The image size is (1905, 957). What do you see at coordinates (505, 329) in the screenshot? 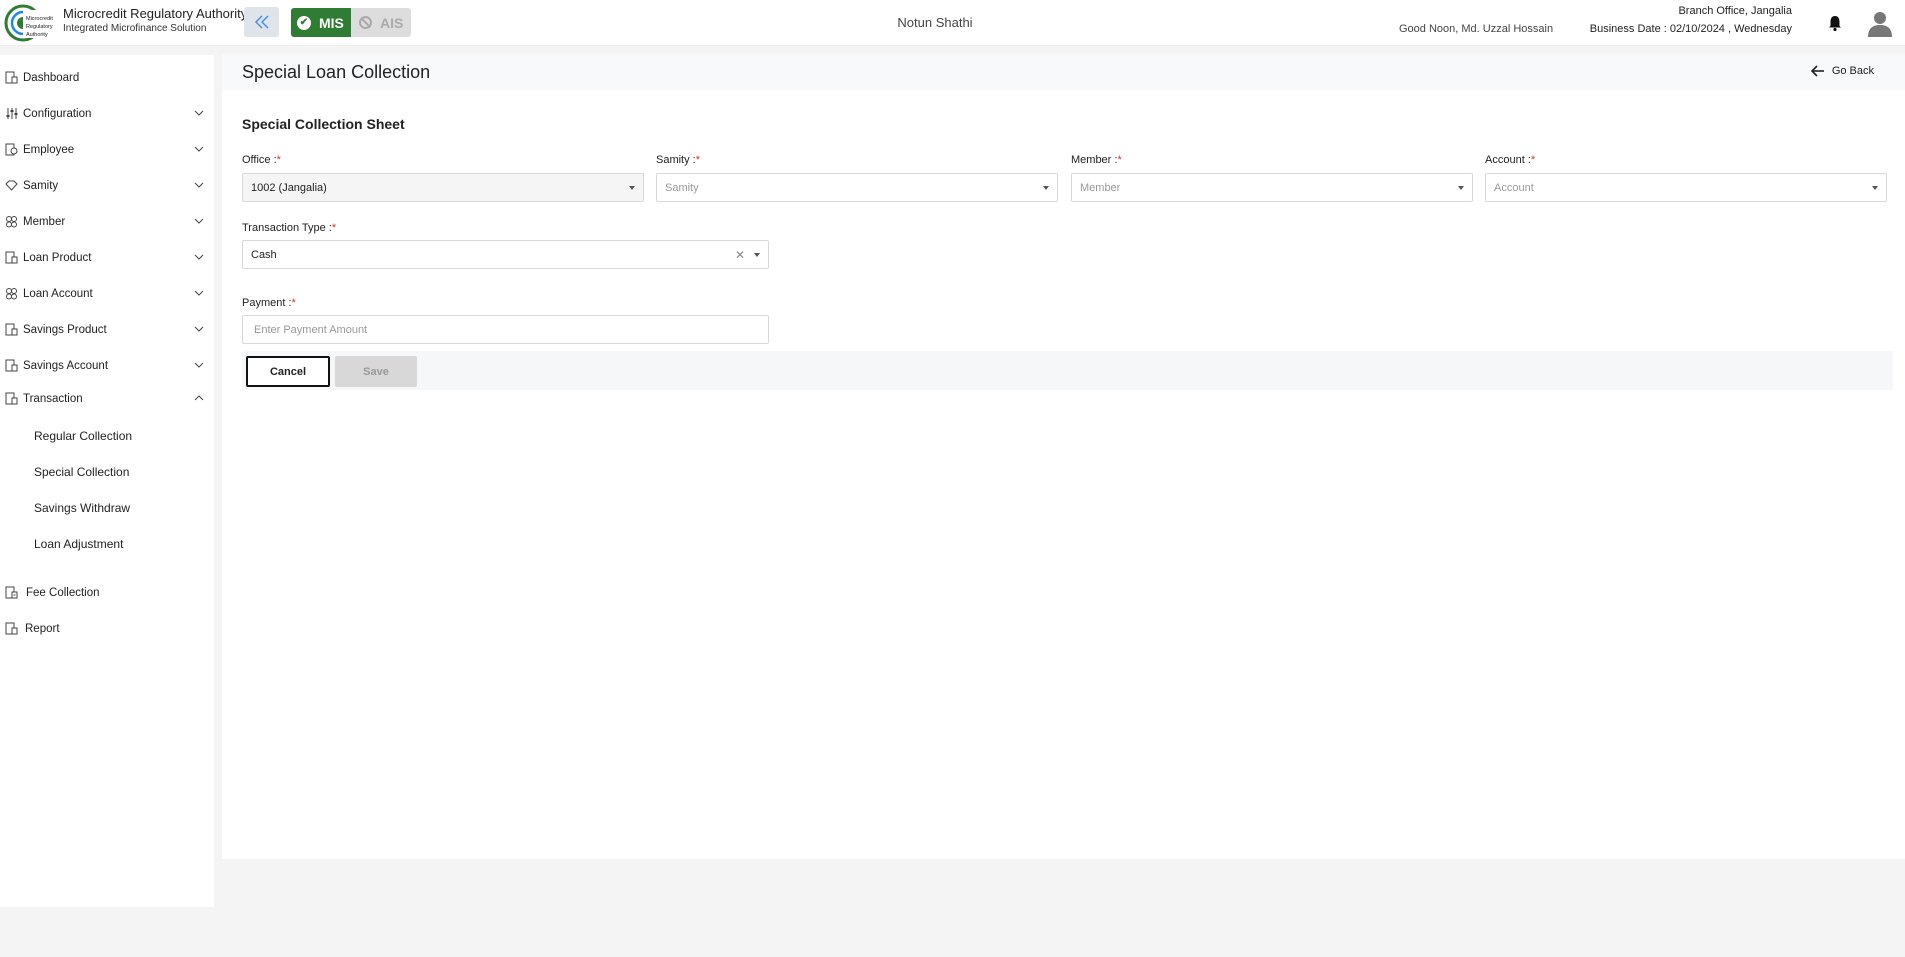
I see `payment-amount-input: Enter Payment Amount` at bounding box center [505, 329].